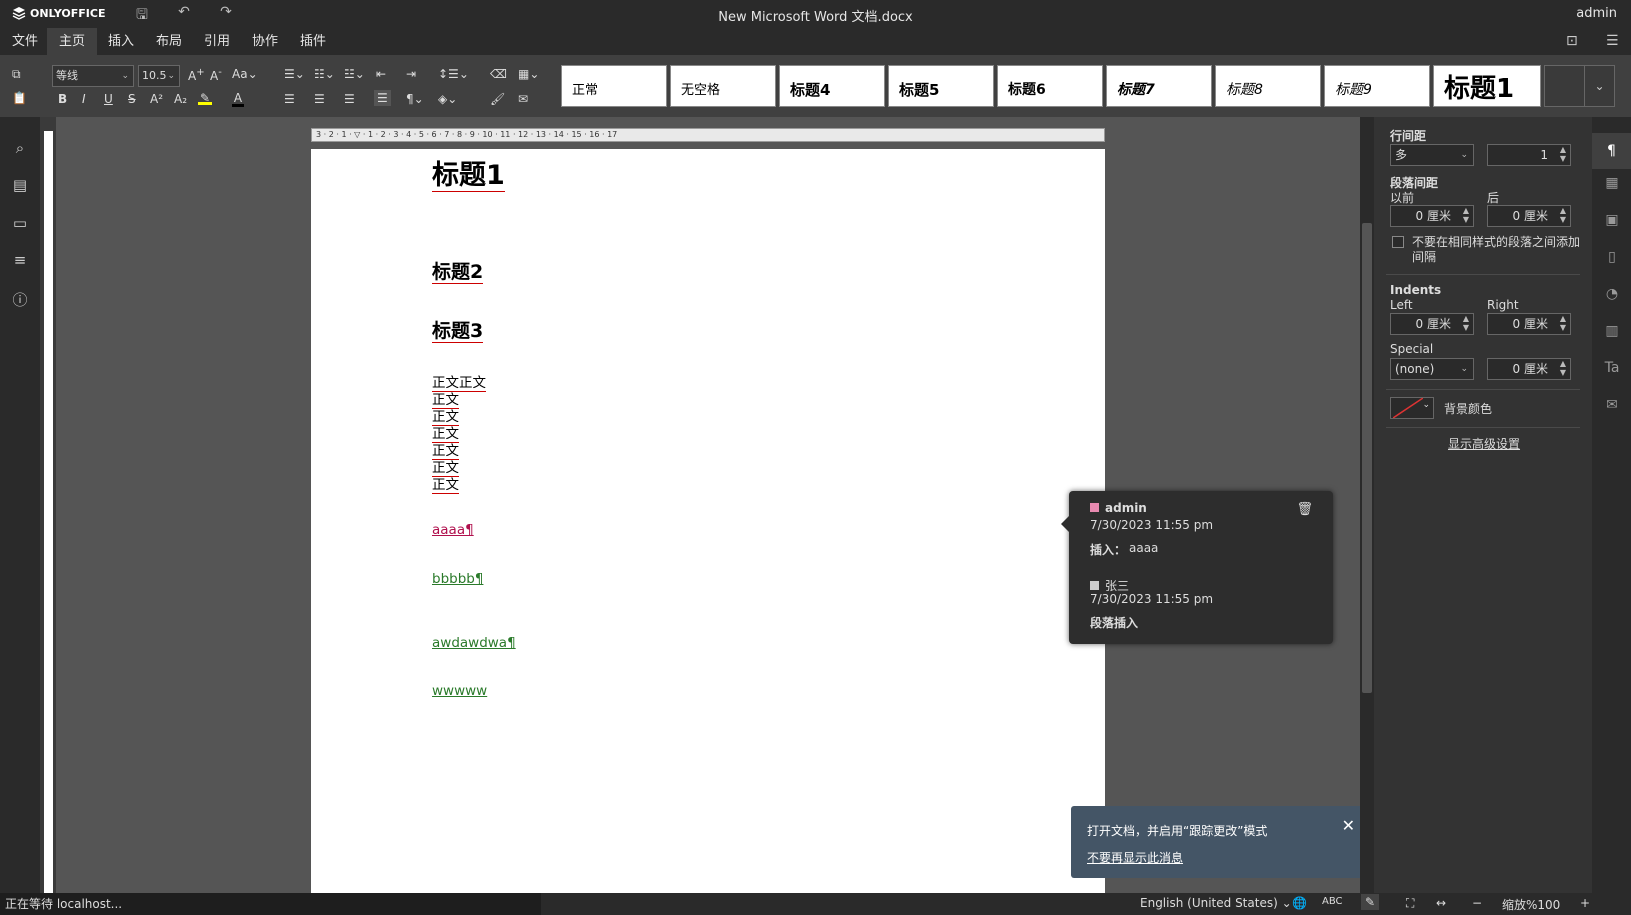  I want to click on text-art-icon: Ta, so click(1612, 370).